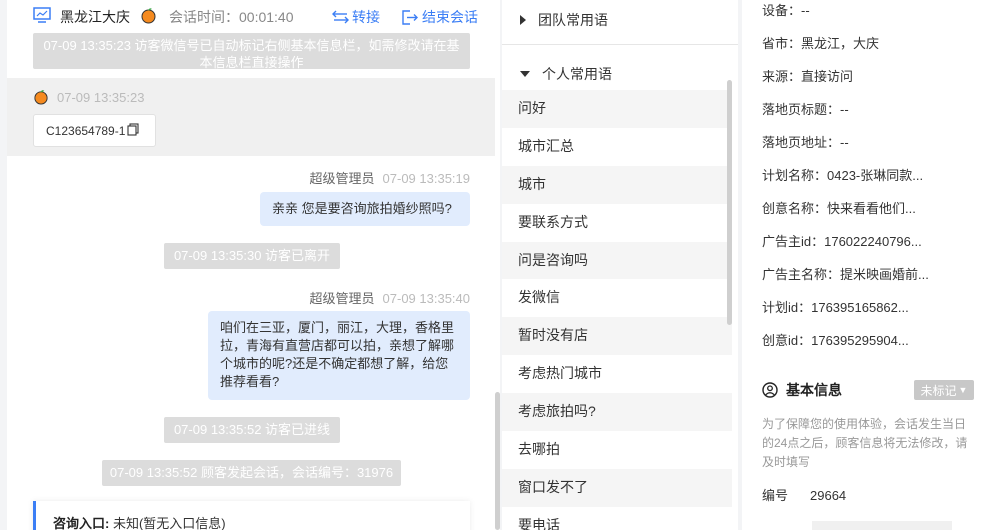  Describe the element at coordinates (617, 260) in the screenshot. I see `phrase-item: 问是咨询吗` at that location.